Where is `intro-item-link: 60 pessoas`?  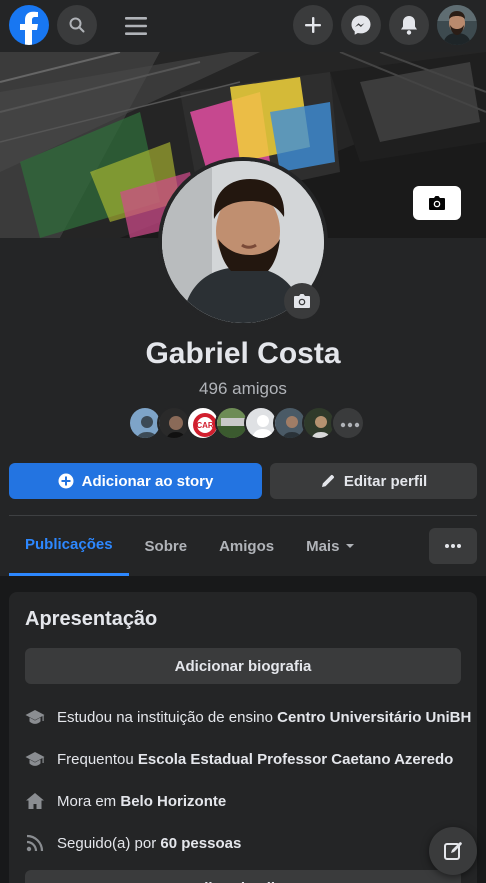 intro-item-link: 60 pessoas is located at coordinates (200, 843).